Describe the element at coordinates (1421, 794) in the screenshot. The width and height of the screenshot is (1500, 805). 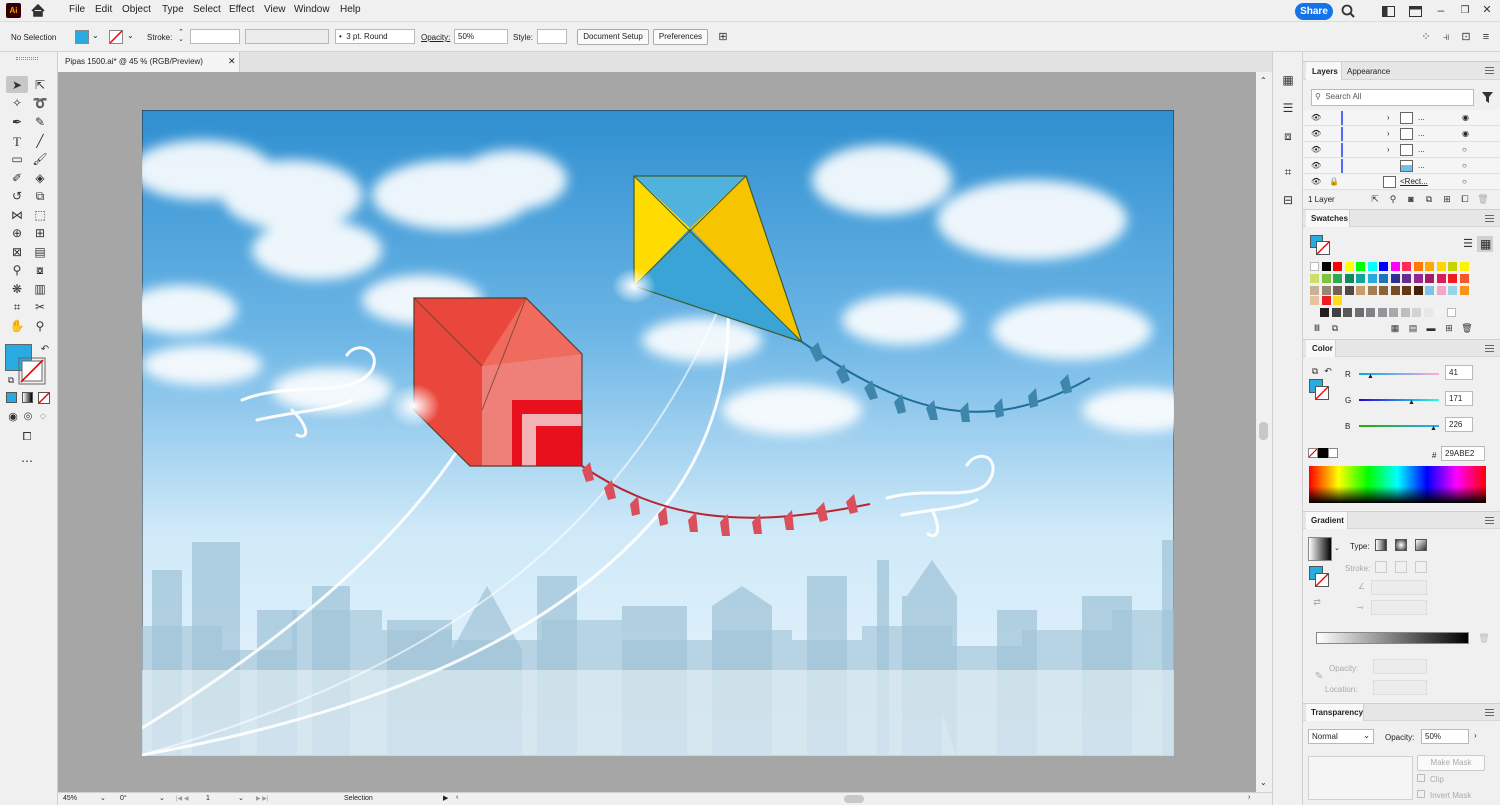
I see `invert-mask-checkbox` at that location.